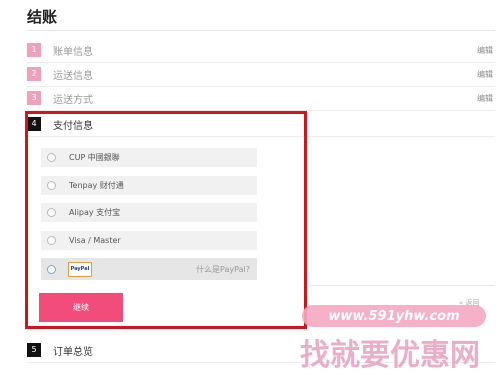 This screenshot has width=500, height=374. I want to click on step-shipping-info: 2 运送信息 编辑, so click(261, 74).